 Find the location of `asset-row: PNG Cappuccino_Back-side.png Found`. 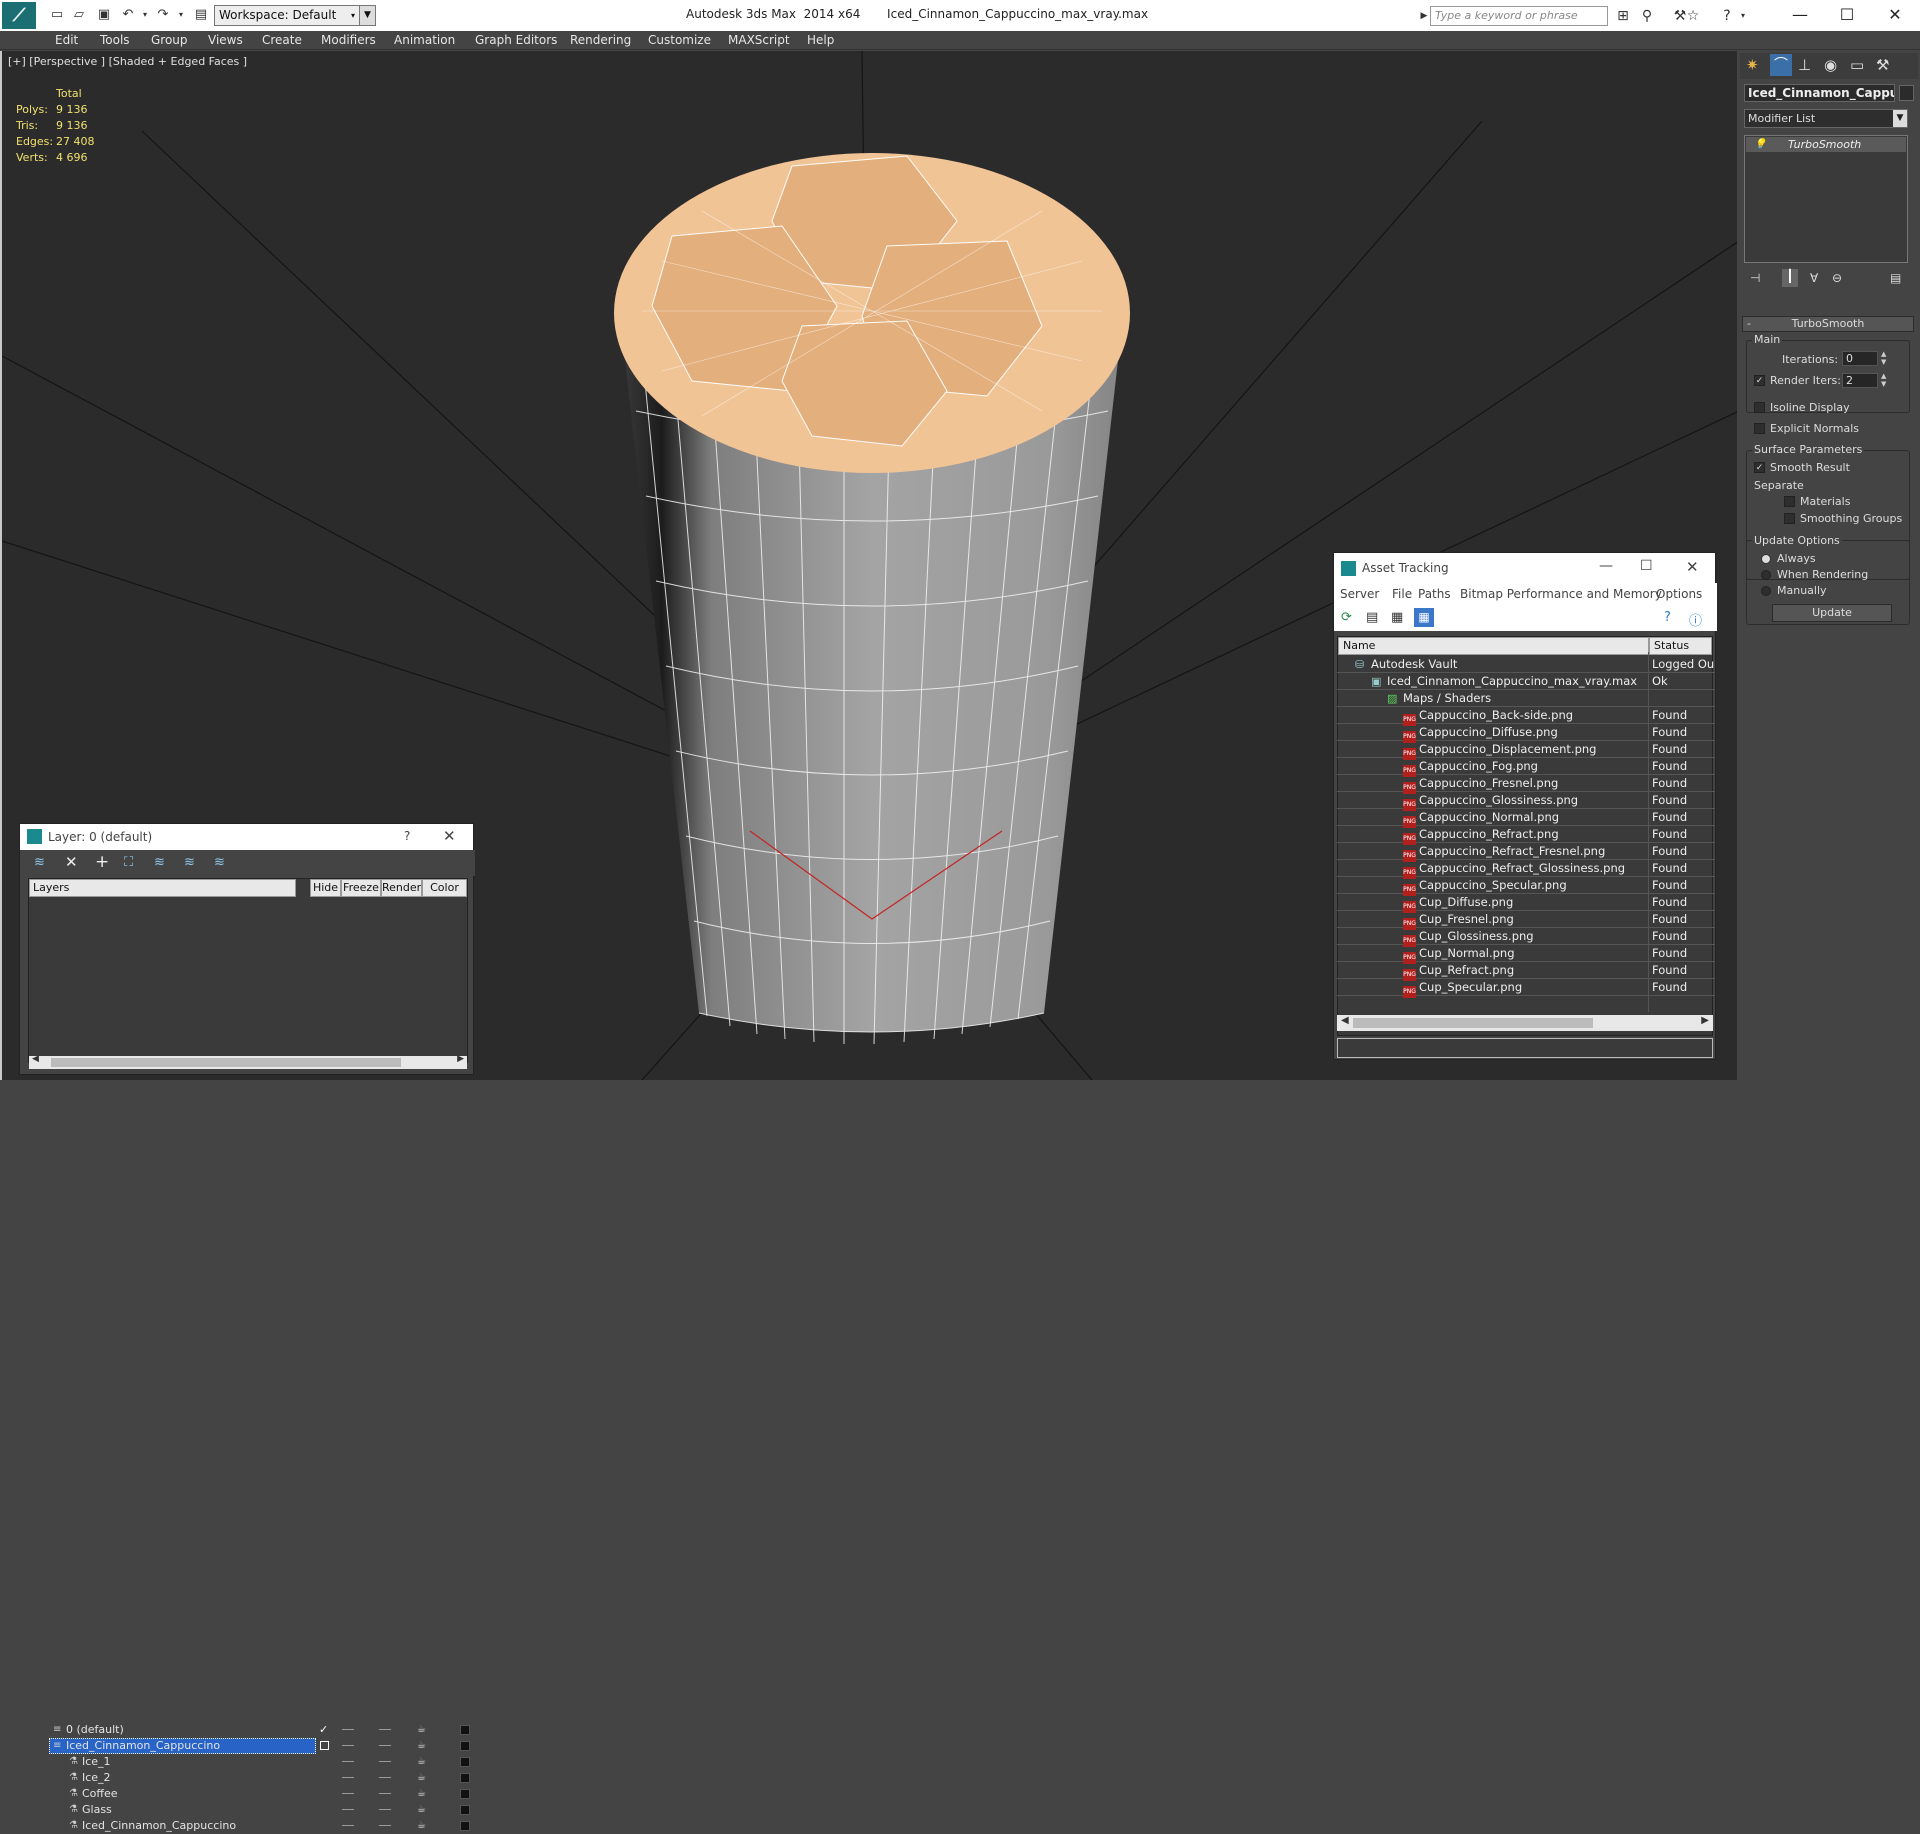

asset-row: PNG Cappuccino_Back-side.png Found is located at coordinates (1526, 716).